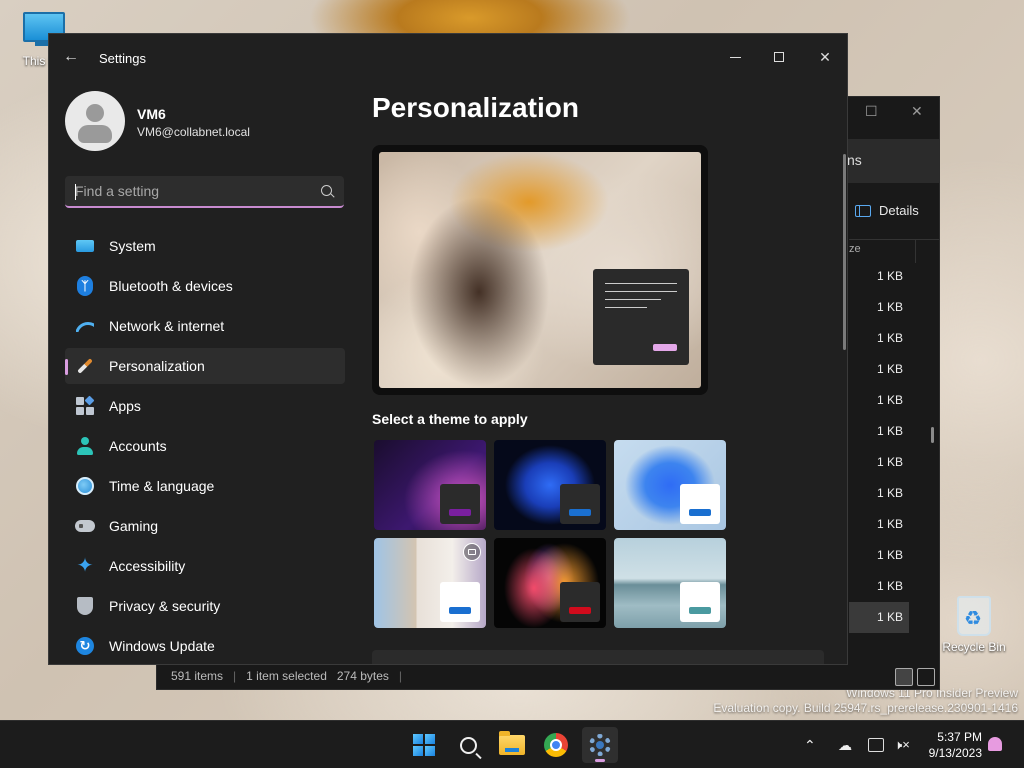 The image size is (1024, 768). Describe the element at coordinates (665, 347) in the screenshot. I see `accent-color-swatch` at that location.